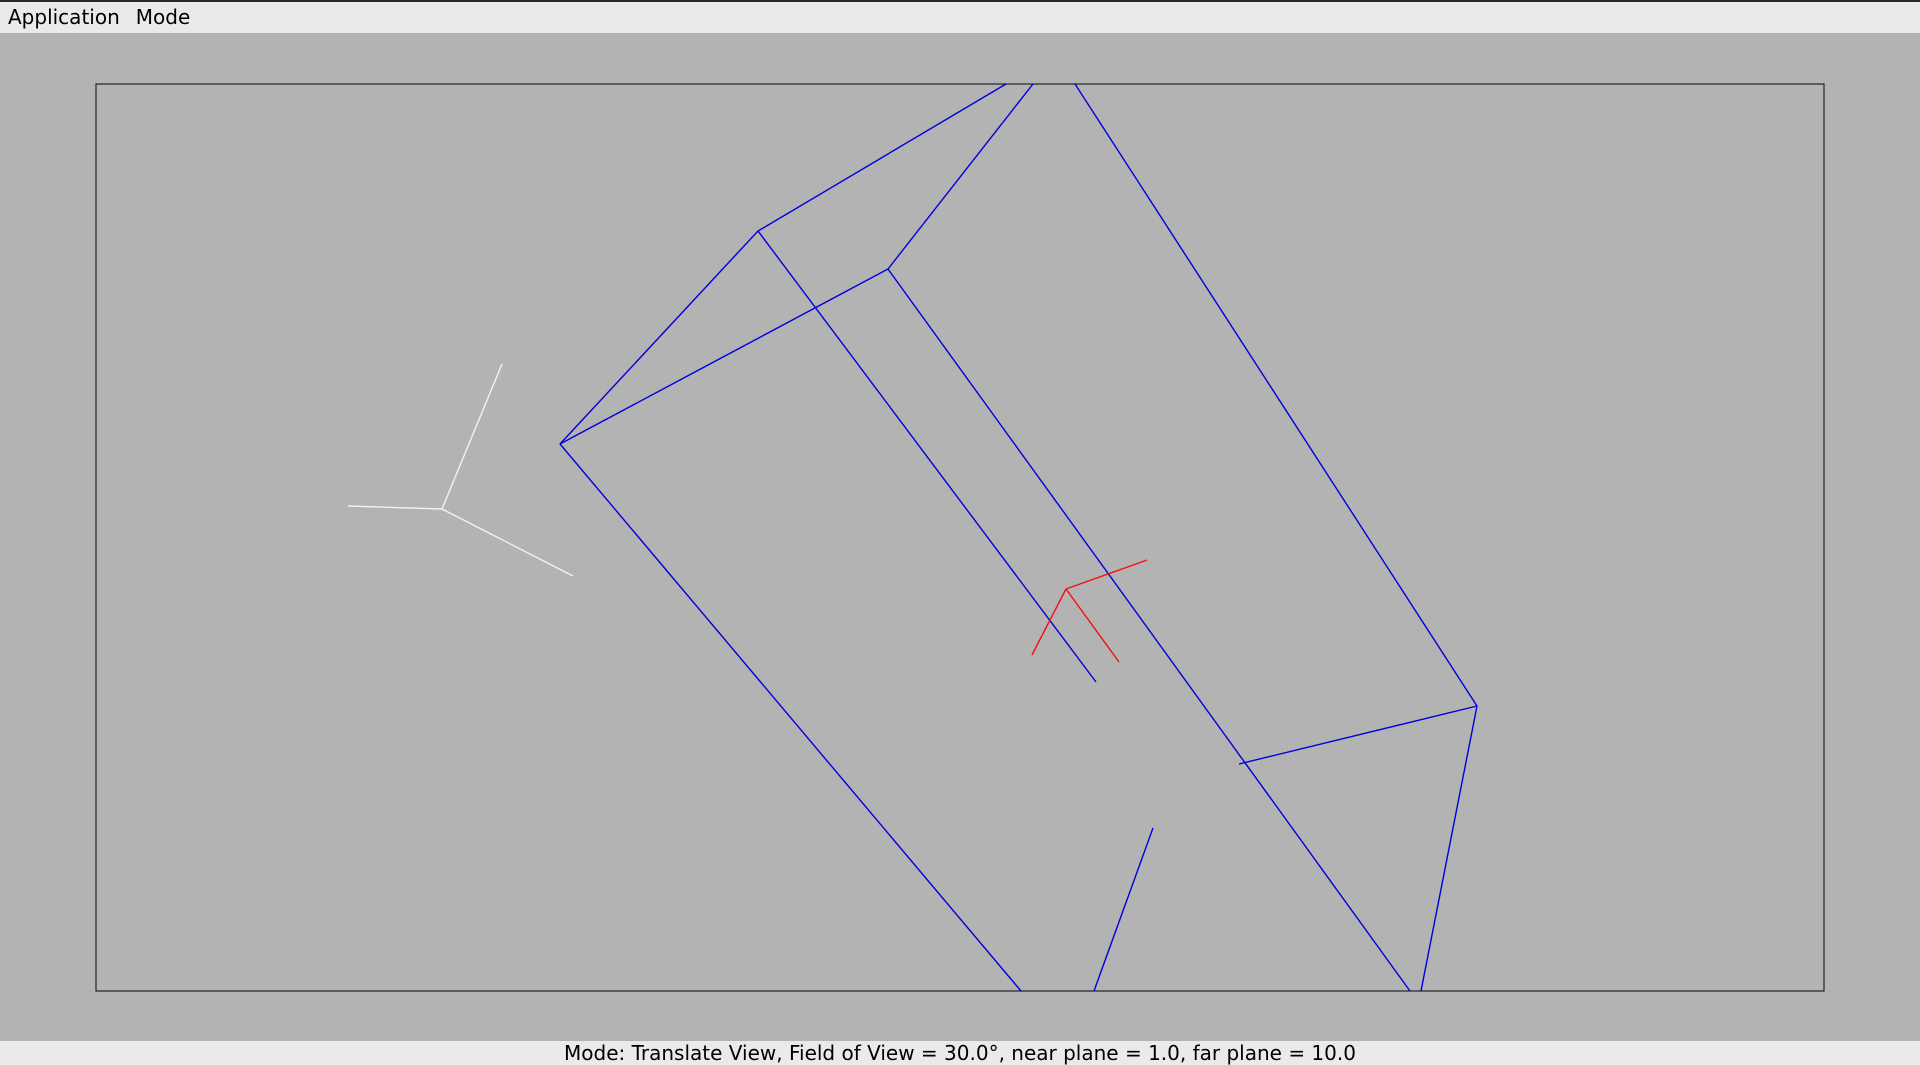 The width and height of the screenshot is (1920, 1065). Describe the element at coordinates (64, 17) in the screenshot. I see `menu-application: Application` at that location.